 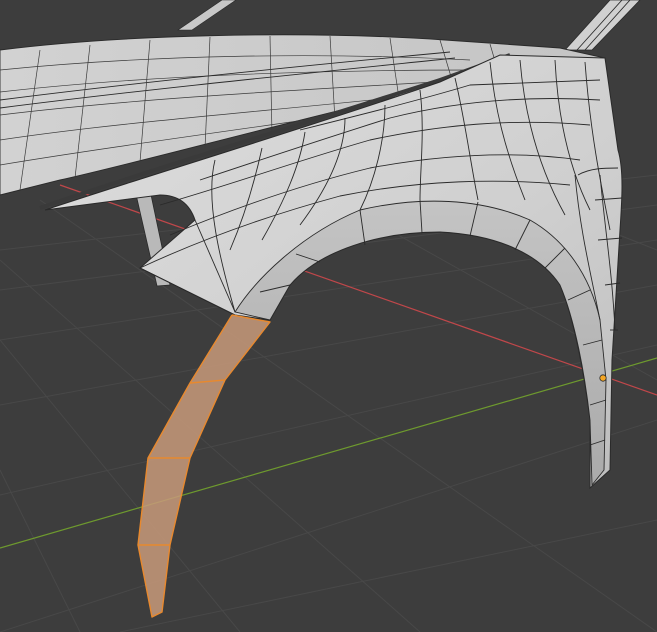 What do you see at coordinates (603, 378) in the screenshot?
I see `selected-vertex` at bounding box center [603, 378].